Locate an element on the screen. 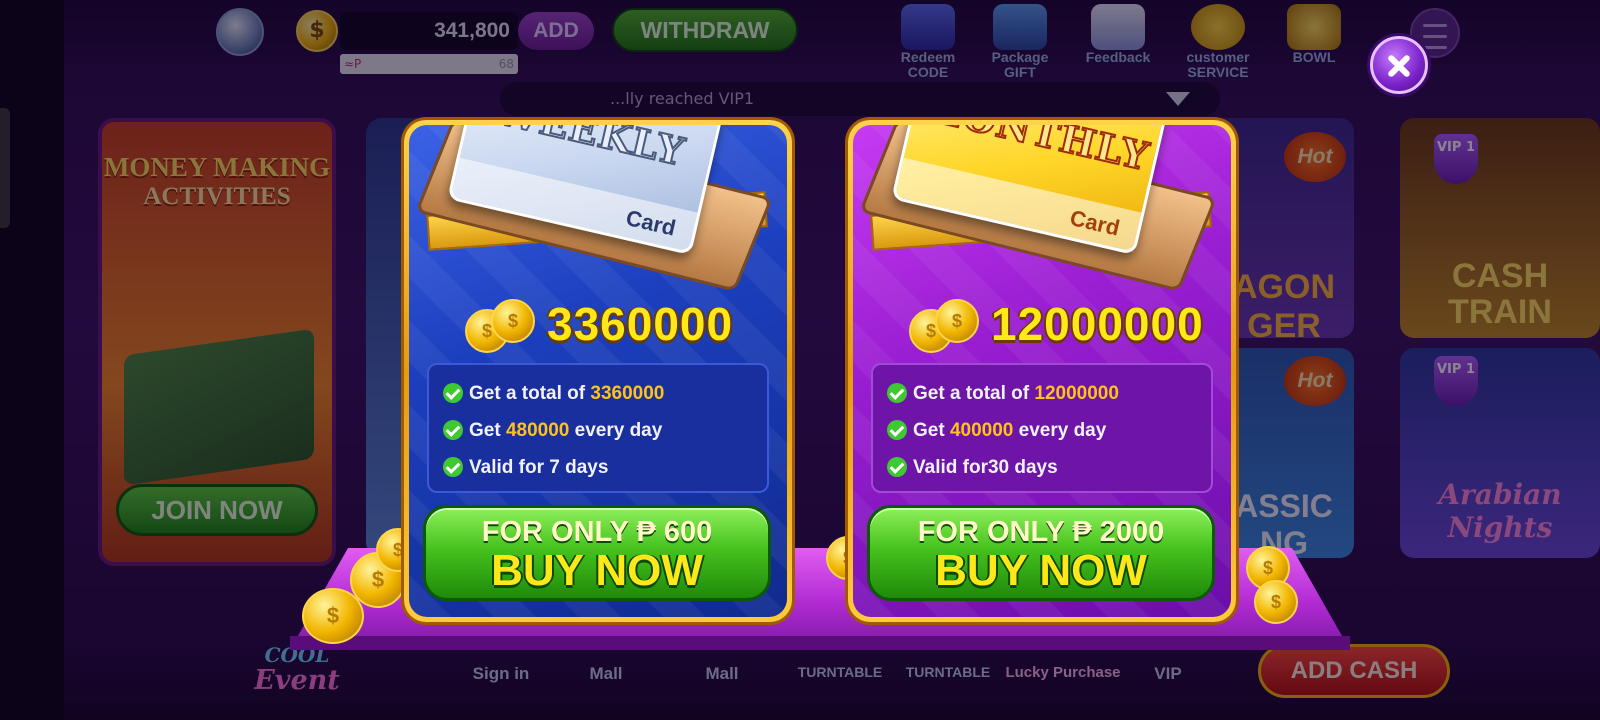 Image resolution: width=1600 pixels, height=720 pixels. benefit-item: Get a total of 12000000 is located at coordinates (1042, 393).